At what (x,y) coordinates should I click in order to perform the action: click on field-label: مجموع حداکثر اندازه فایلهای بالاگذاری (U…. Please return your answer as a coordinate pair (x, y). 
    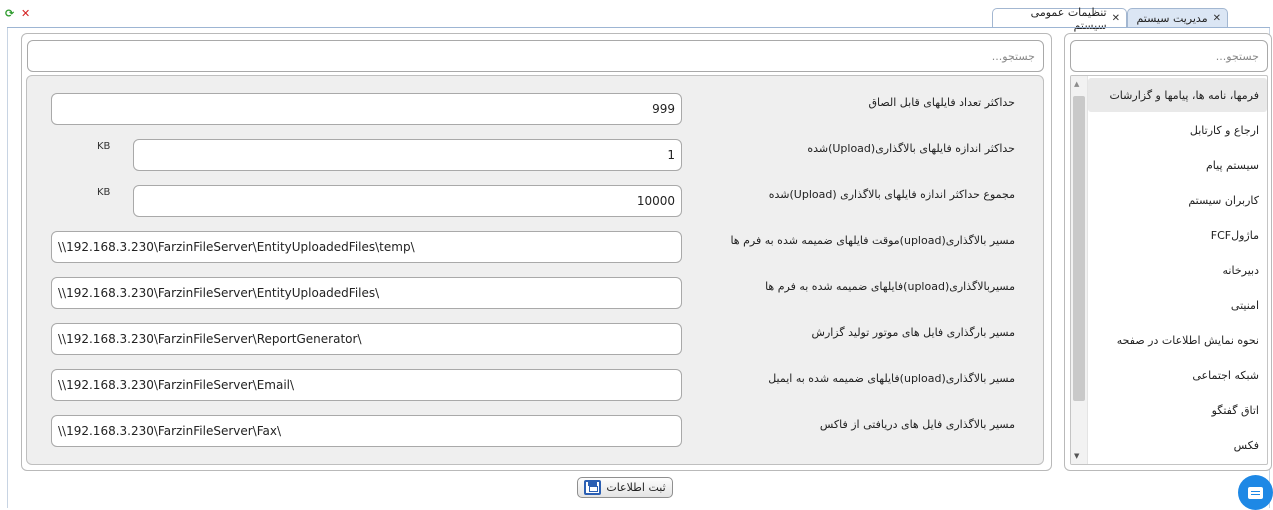
    Looking at the image, I should click on (892, 194).